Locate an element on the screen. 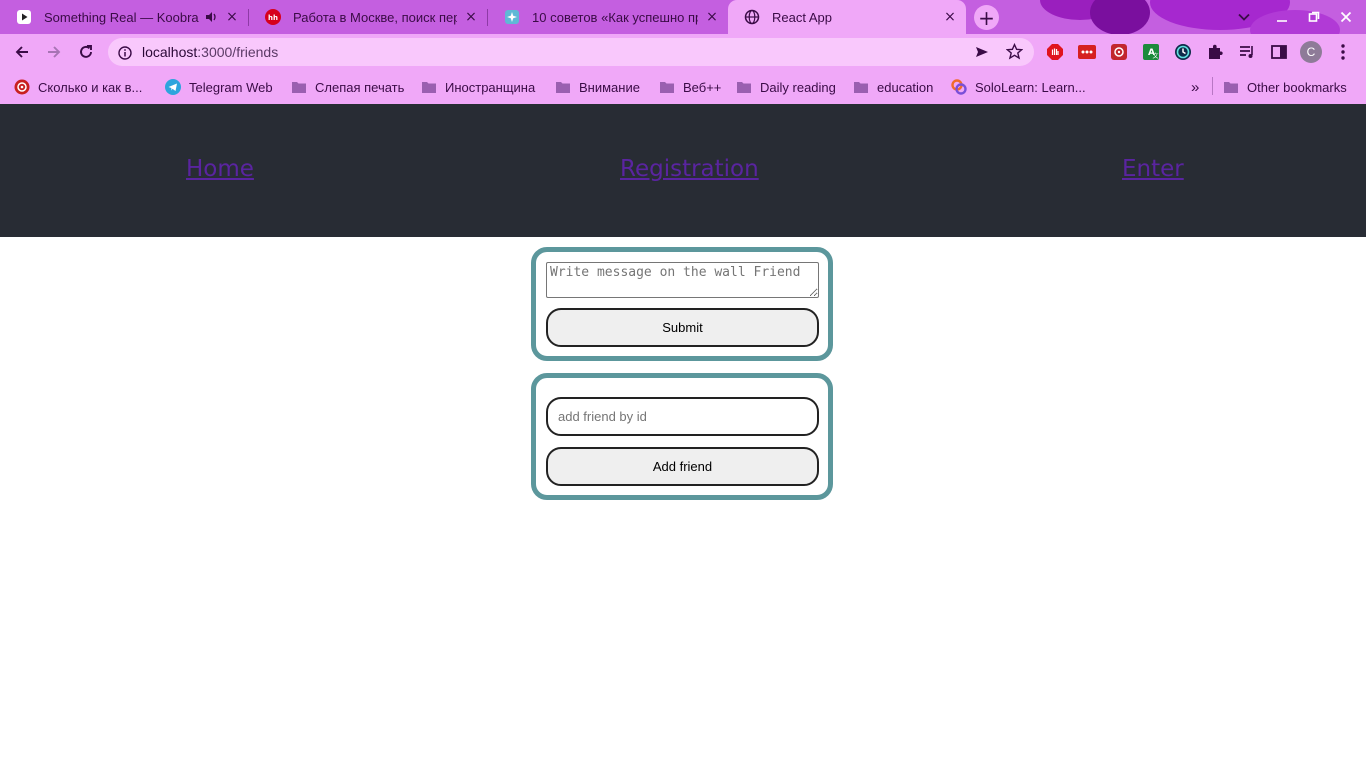  speaker-icon is located at coordinates (211, 17).